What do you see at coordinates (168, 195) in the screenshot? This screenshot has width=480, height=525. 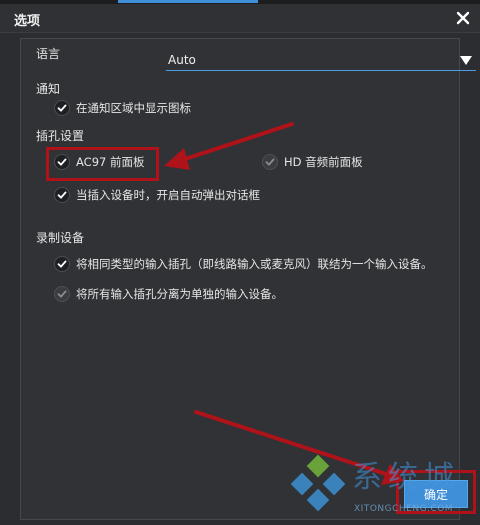 I see `auto-popup-label: 当插入设备时，开启自动弹出对话框` at bounding box center [168, 195].